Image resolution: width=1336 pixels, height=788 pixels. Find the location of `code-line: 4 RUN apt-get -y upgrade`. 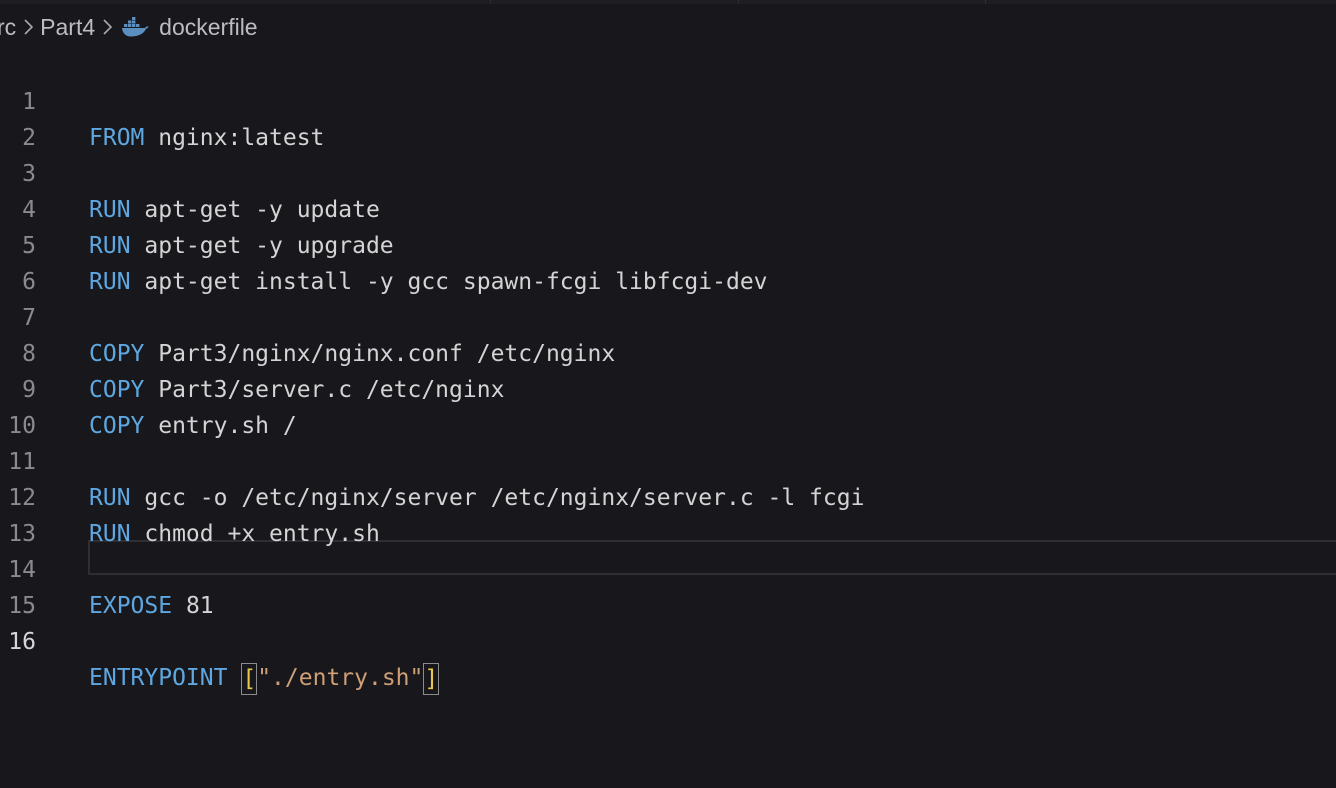

code-line: 4 RUN apt-get -y upgrade is located at coordinates (668, 207).